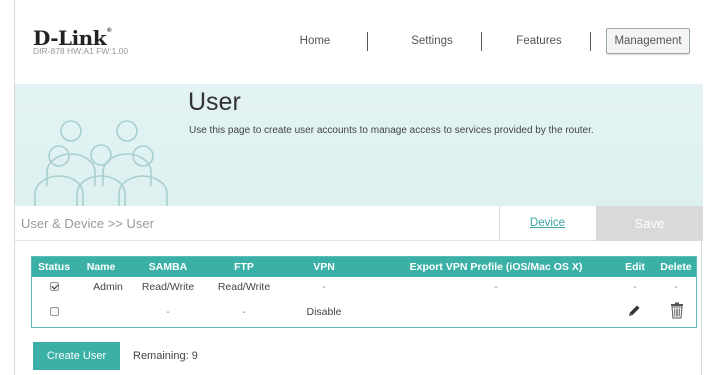 This screenshot has height=375, width=717. Describe the element at coordinates (108, 287) in the screenshot. I see `cell-name: Admin` at that location.